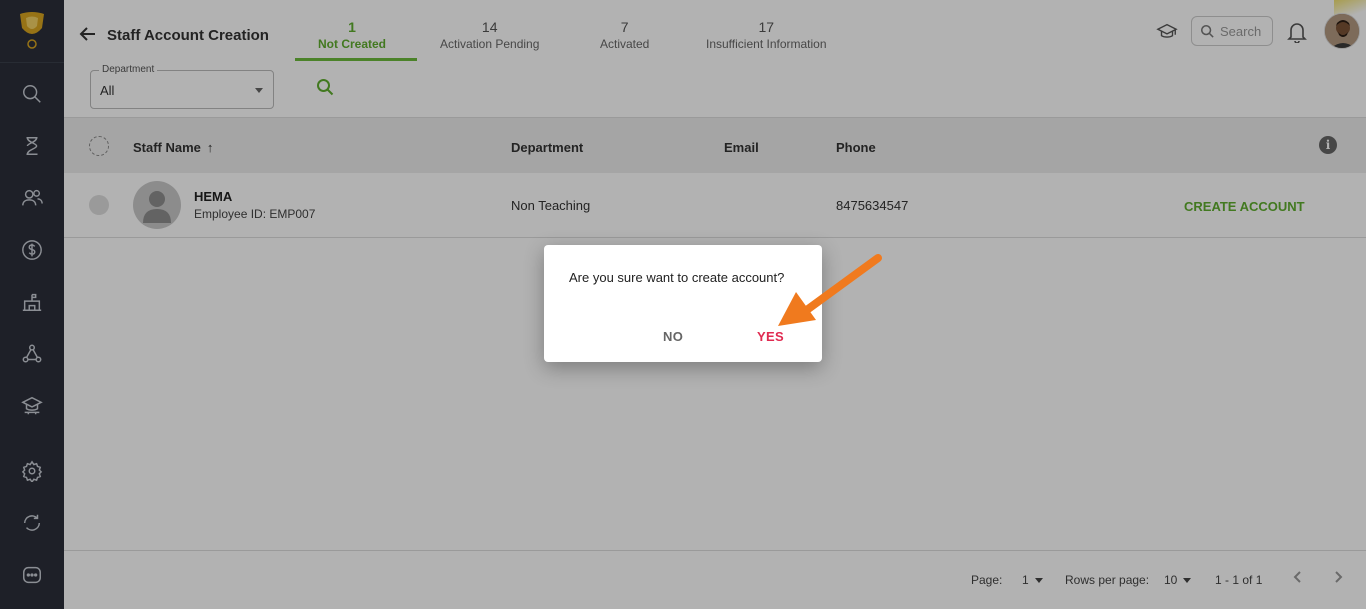 The image size is (1366, 609). I want to click on yes-button: YES, so click(770, 336).